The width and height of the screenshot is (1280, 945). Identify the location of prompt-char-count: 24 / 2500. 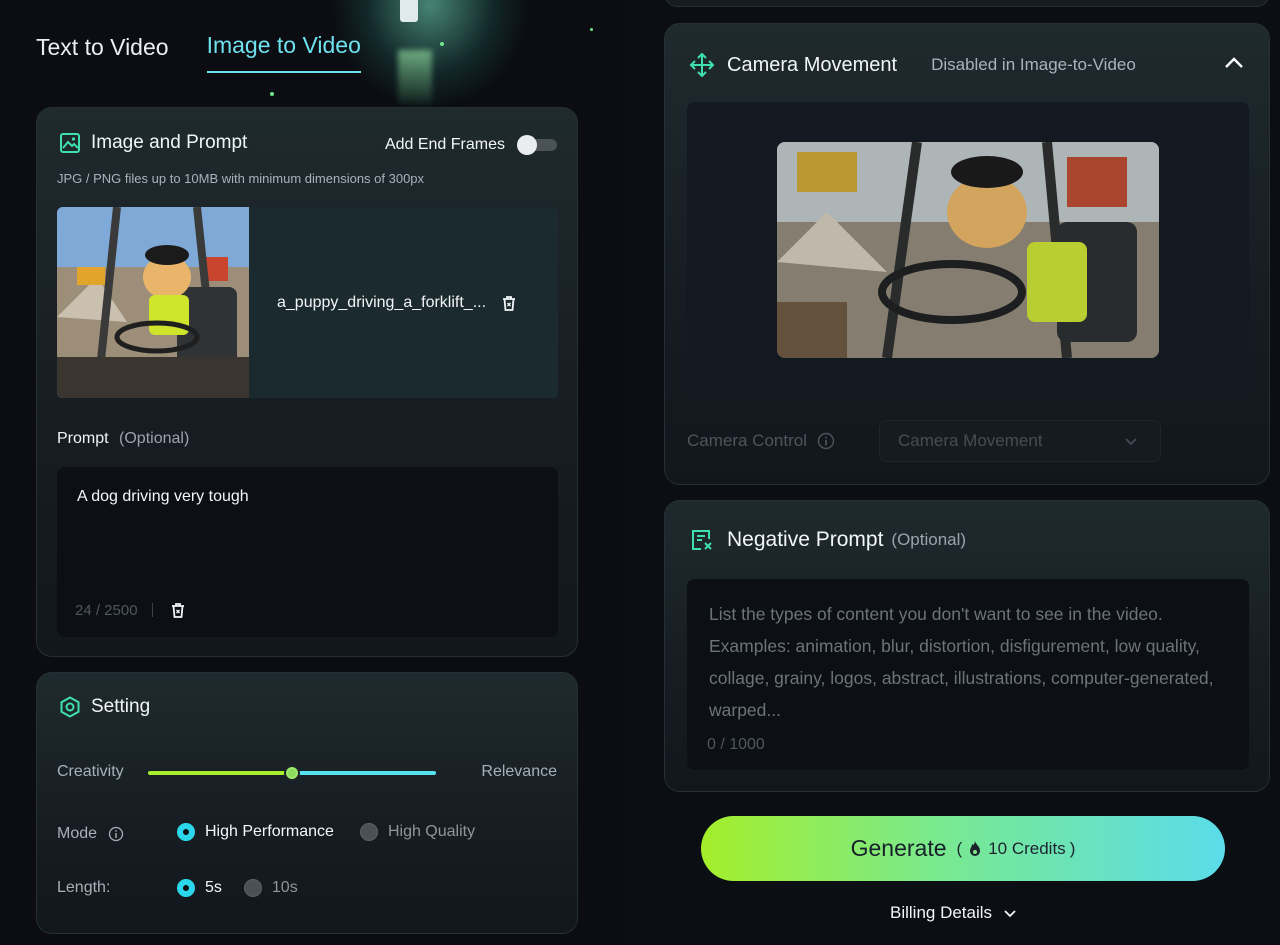
(106, 610).